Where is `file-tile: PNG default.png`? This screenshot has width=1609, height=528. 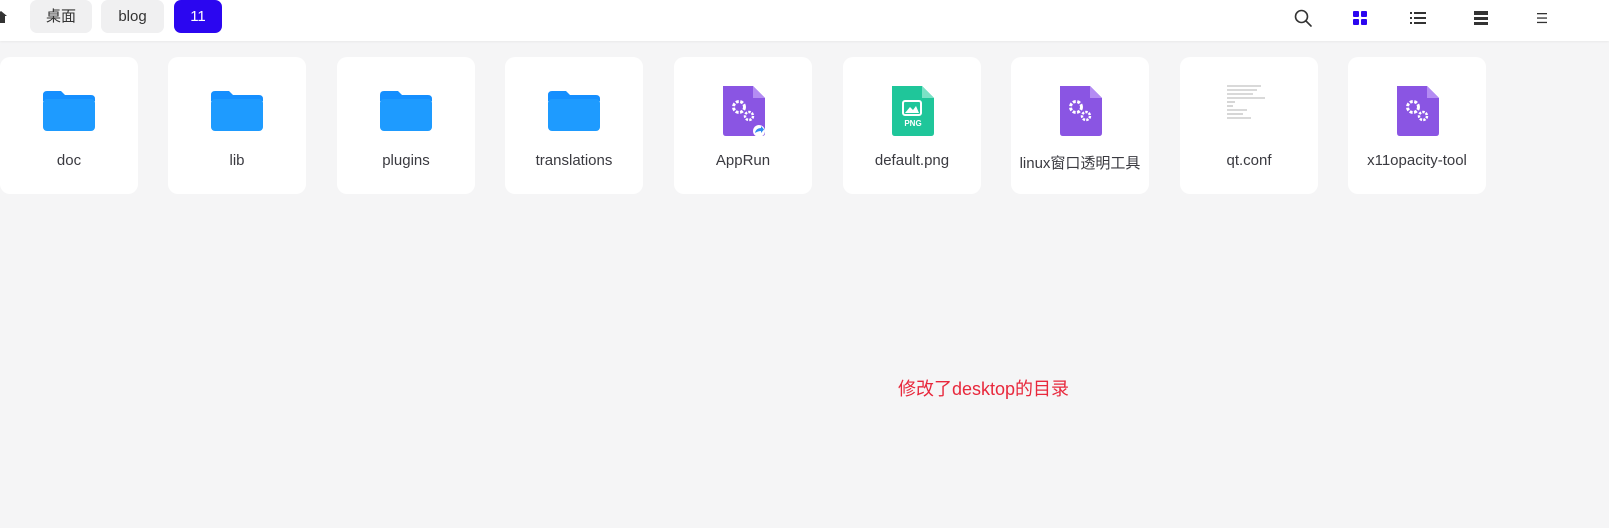 file-tile: PNG default.png is located at coordinates (912, 125).